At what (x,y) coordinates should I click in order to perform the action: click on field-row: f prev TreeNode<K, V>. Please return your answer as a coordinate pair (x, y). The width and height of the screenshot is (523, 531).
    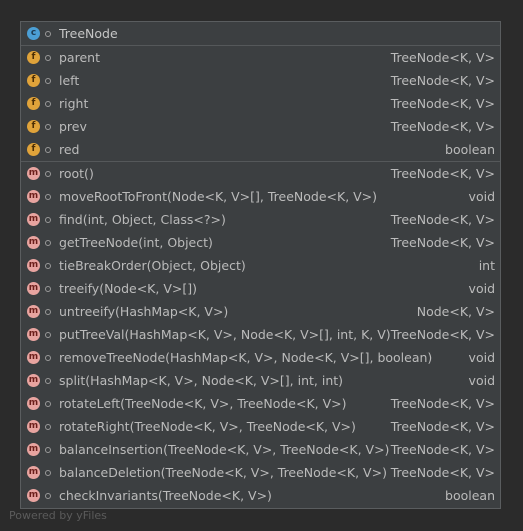
    Looking at the image, I should click on (260, 126).